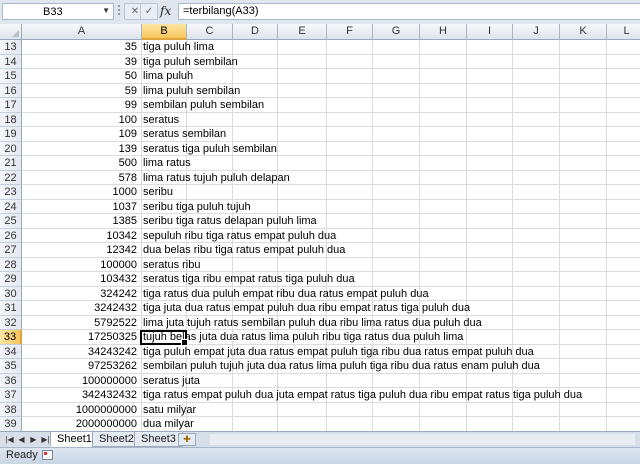 This screenshot has width=640, height=464. Describe the element at coordinates (11, 90) in the screenshot. I see `row-header: 16` at that location.